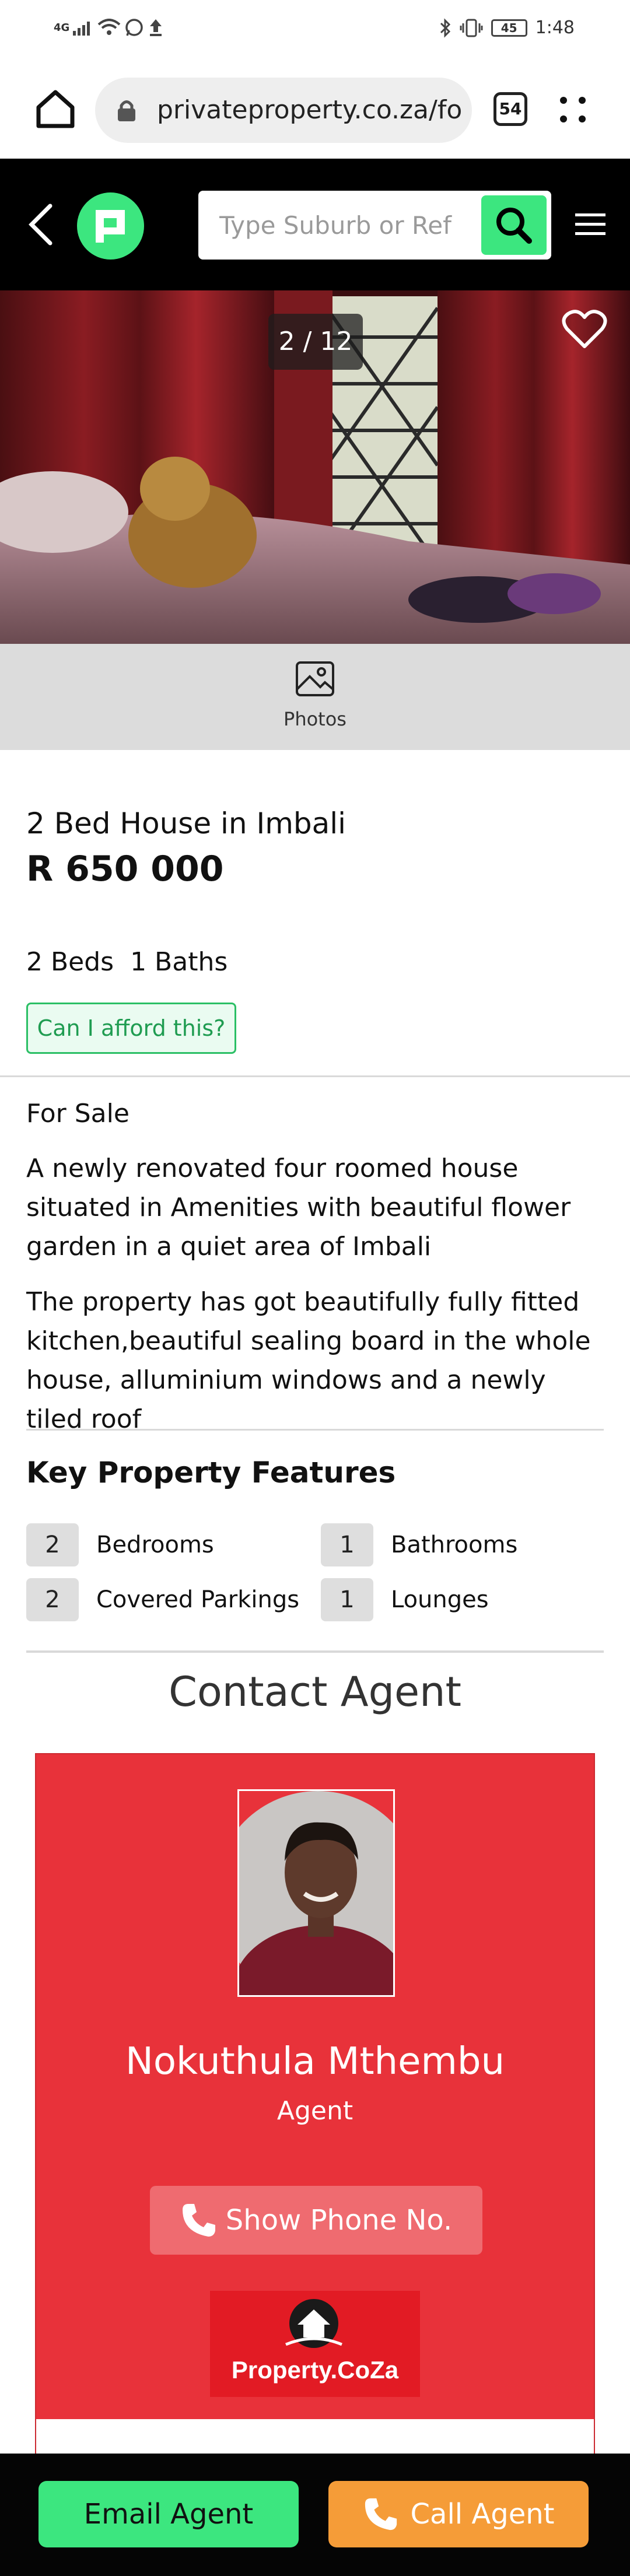  I want to click on search-input, so click(347, 225).